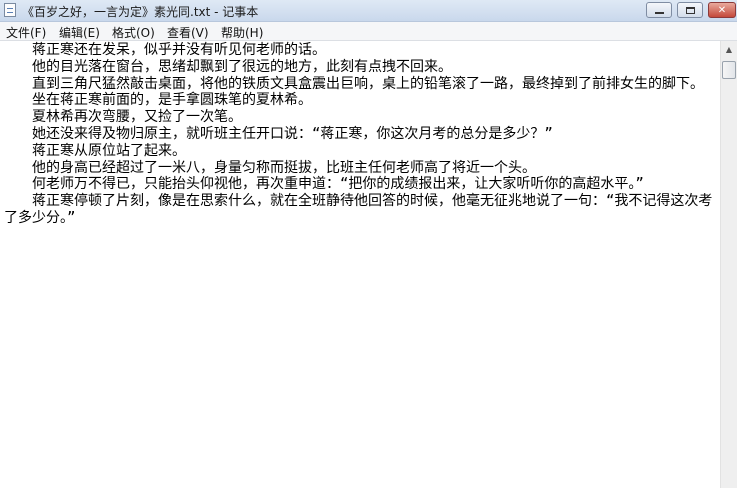  I want to click on menu-edit: 编辑(E), so click(79, 32).